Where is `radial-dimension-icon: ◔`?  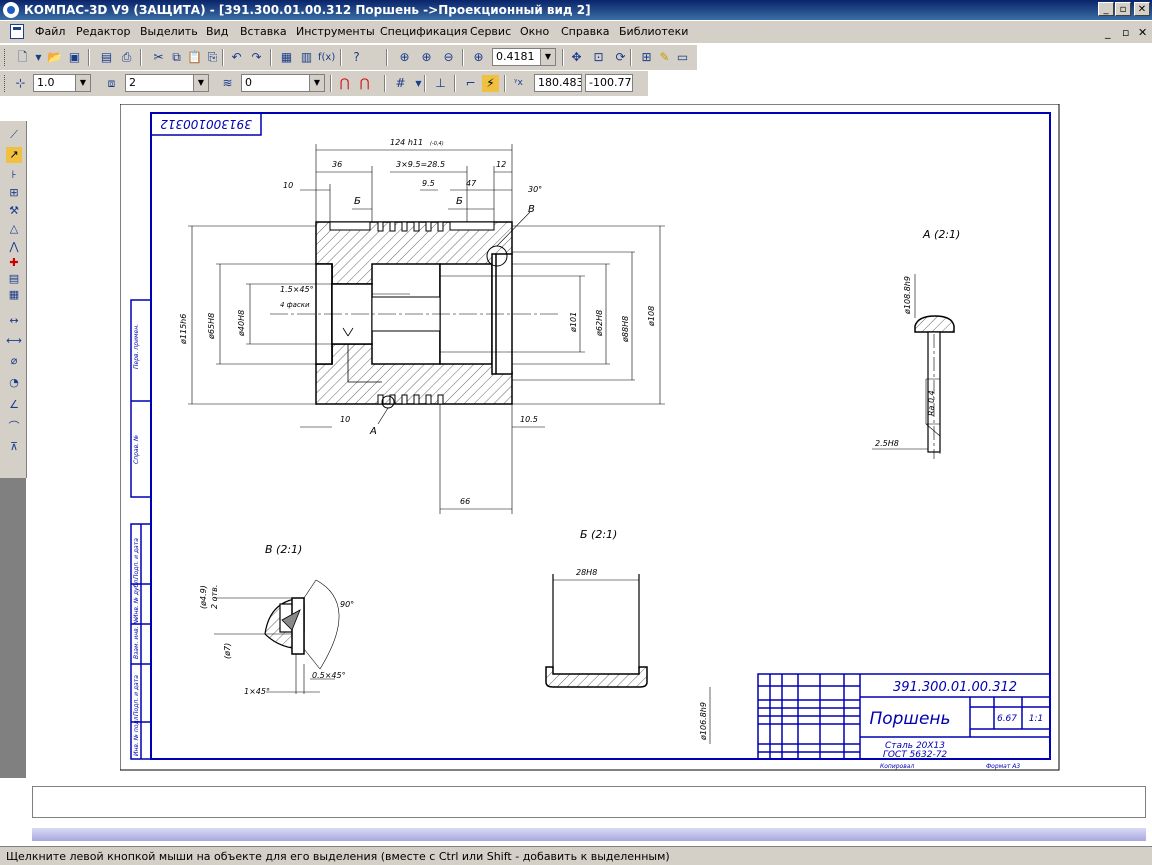
radial-dimension-icon: ◔ is located at coordinates (14, 383).